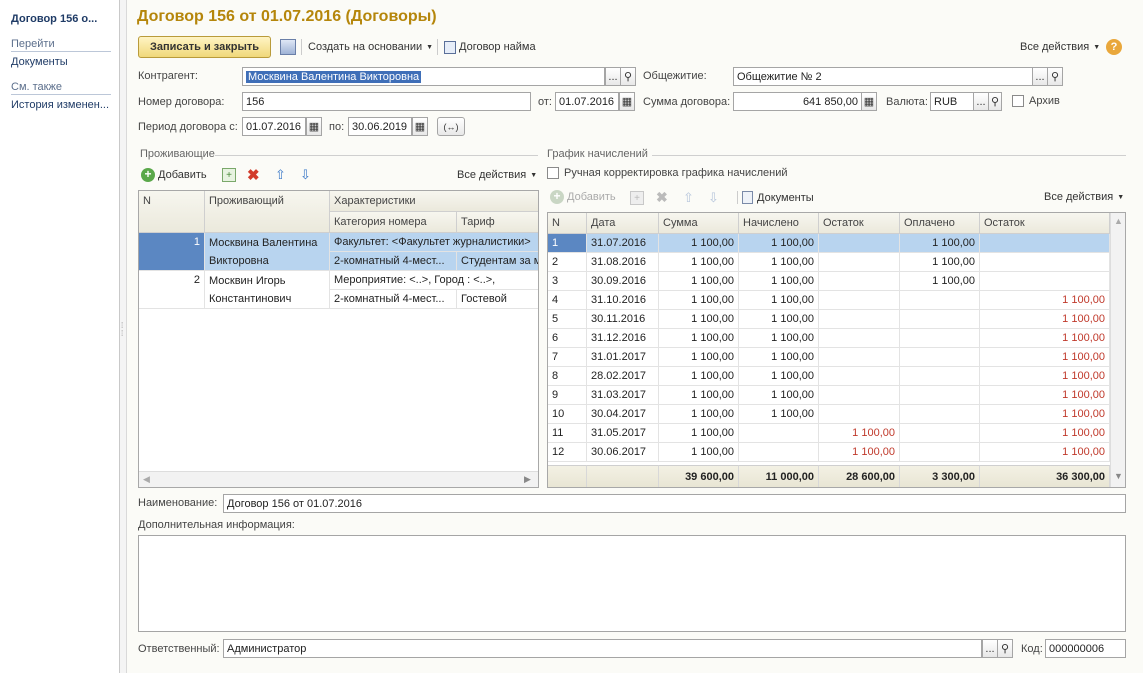  What do you see at coordinates (883, 76) in the screenshot?
I see `hostel-field: Общежитие № 2` at bounding box center [883, 76].